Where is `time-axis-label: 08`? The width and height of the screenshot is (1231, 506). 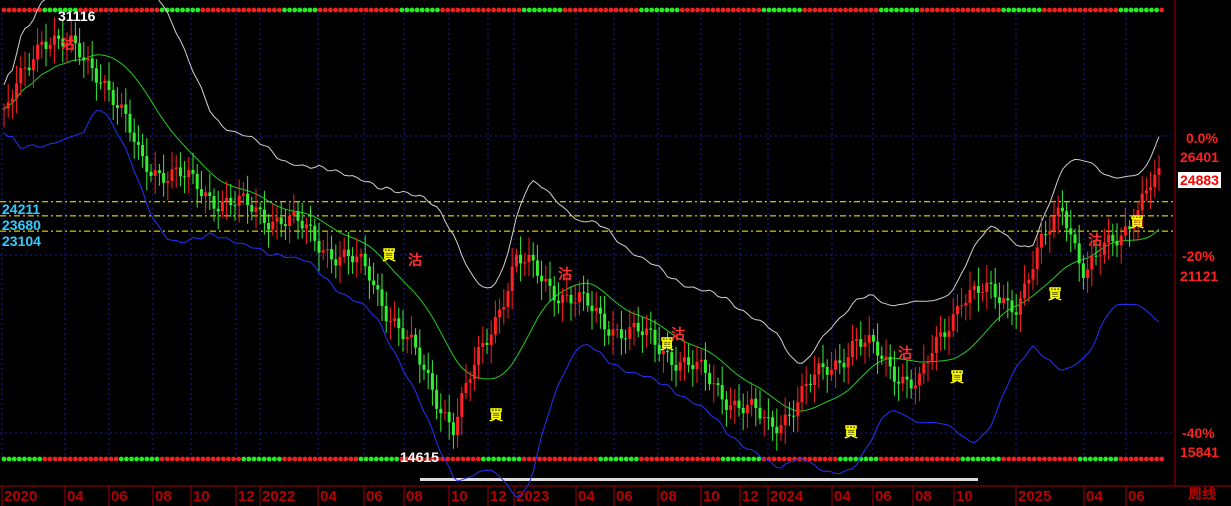 time-axis-label: 08 is located at coordinates (414, 496).